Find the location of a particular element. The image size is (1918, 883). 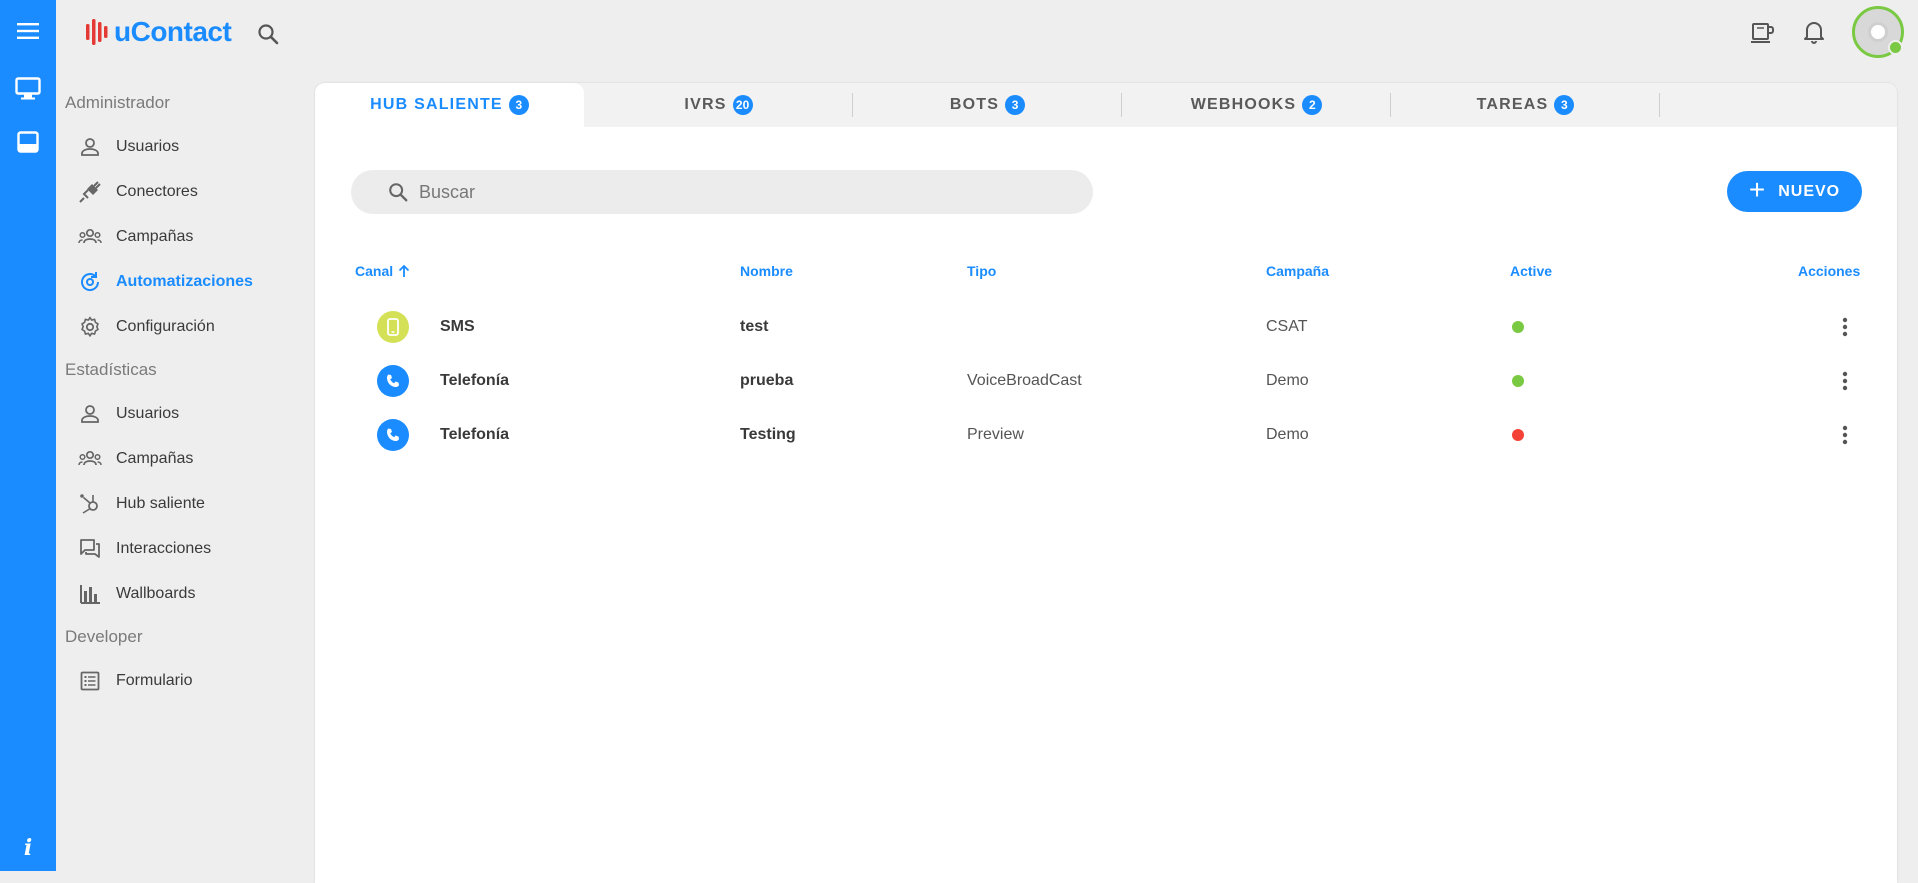

tab-label: IVRS is located at coordinates (705, 104).